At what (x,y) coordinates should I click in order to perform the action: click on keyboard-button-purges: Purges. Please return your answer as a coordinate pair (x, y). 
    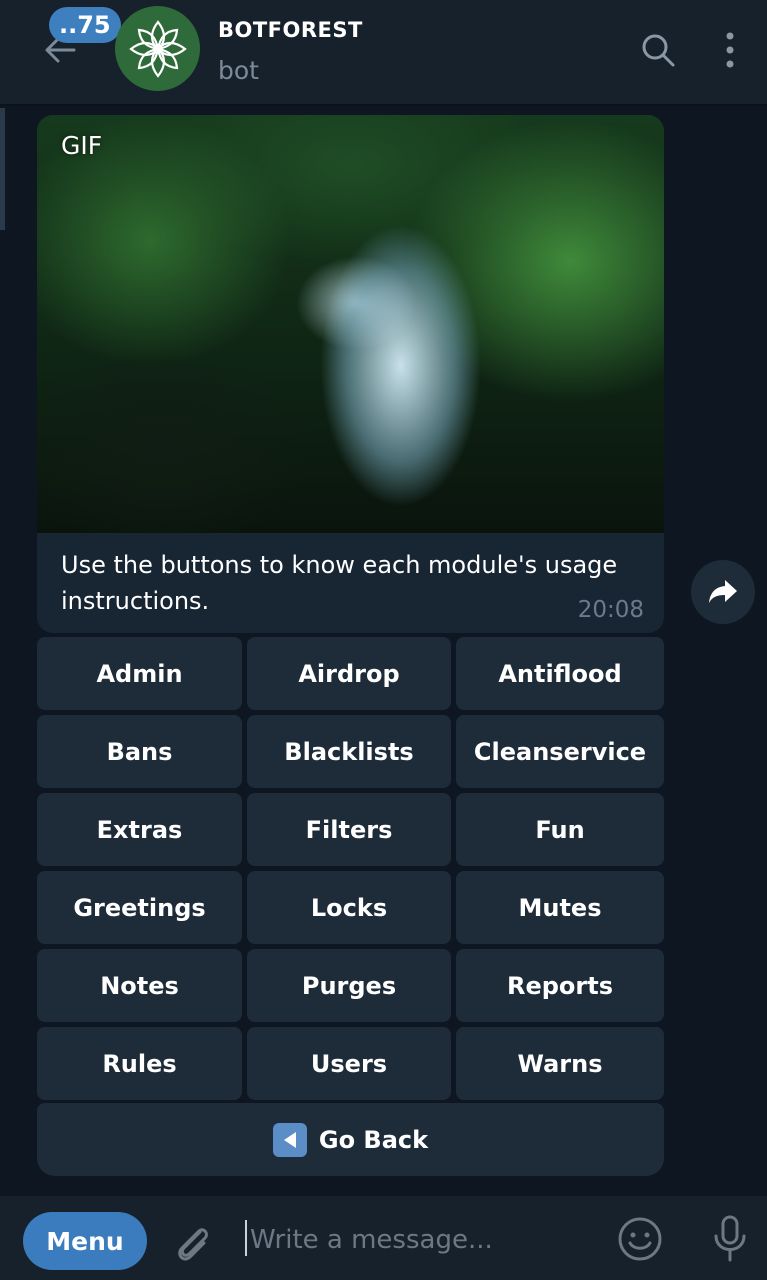
    Looking at the image, I should click on (349, 985).